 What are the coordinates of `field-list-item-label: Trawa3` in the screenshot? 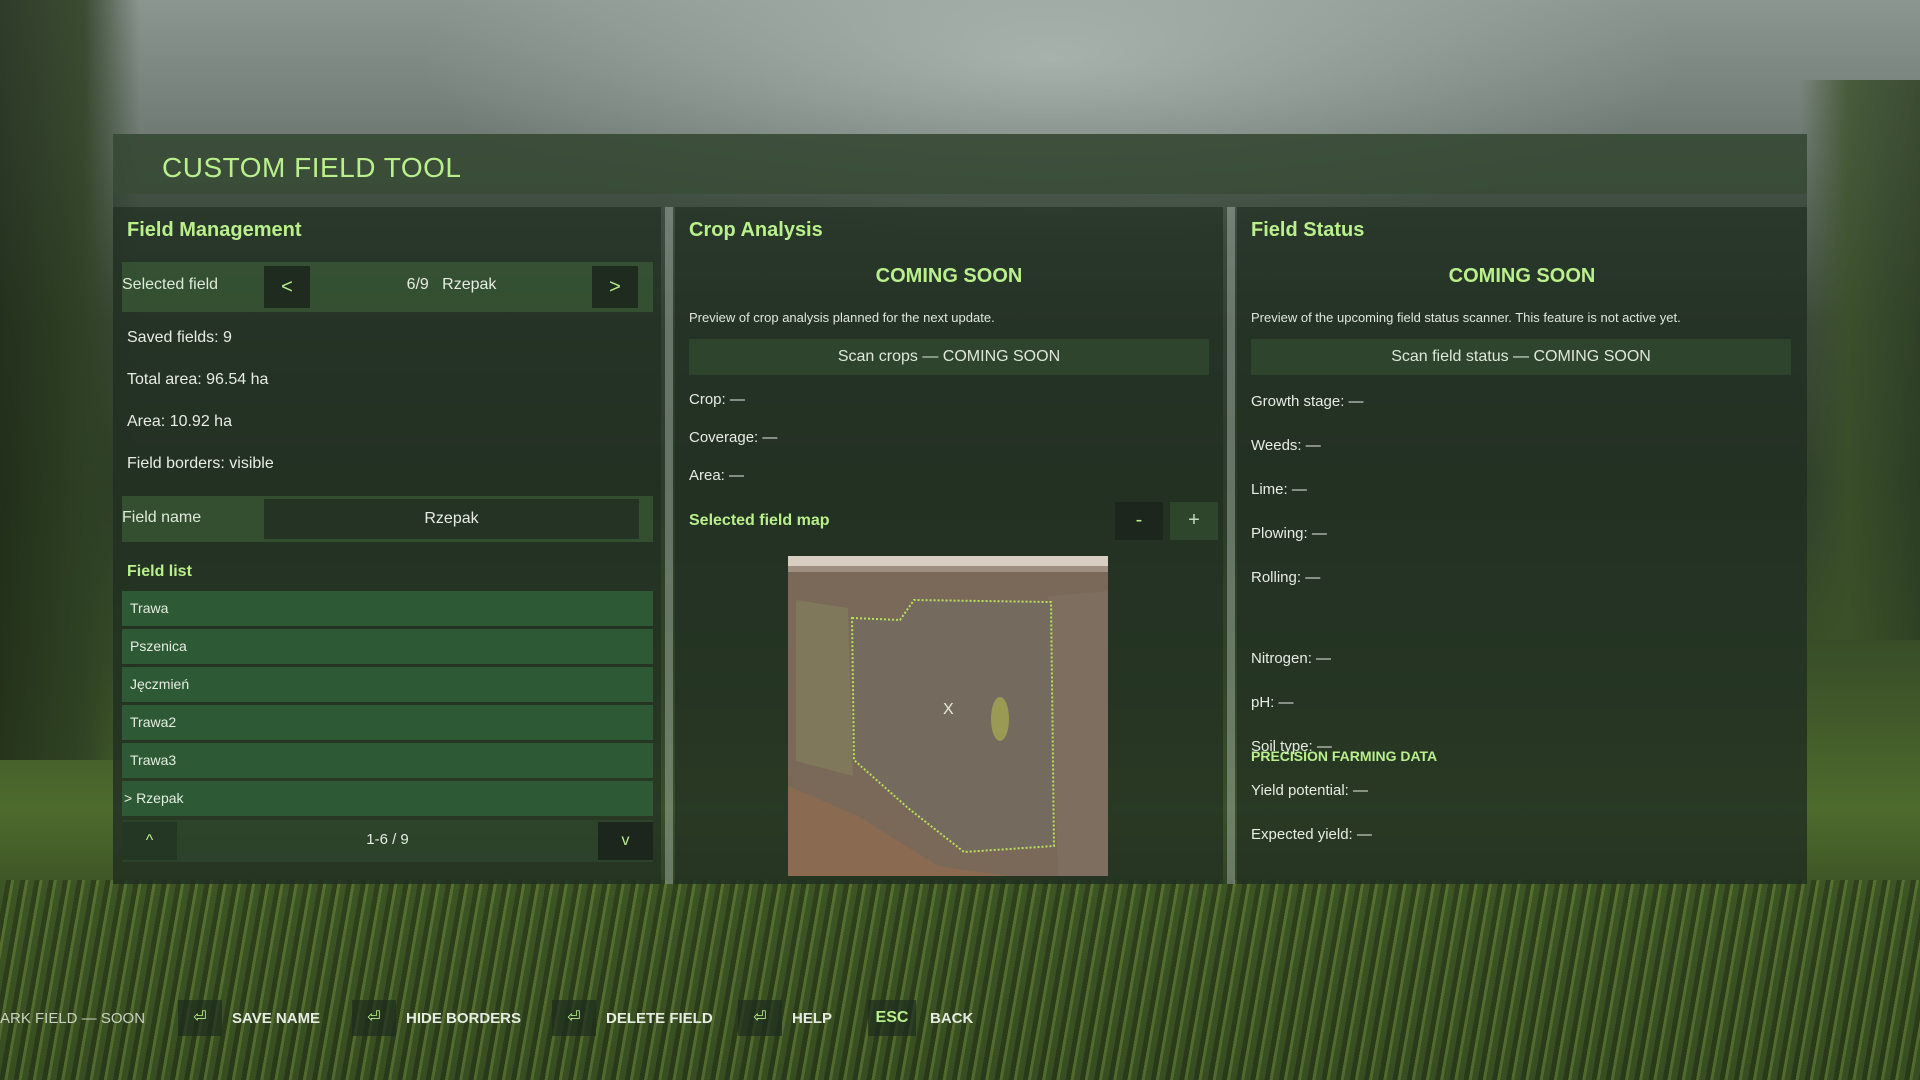 It's located at (153, 760).